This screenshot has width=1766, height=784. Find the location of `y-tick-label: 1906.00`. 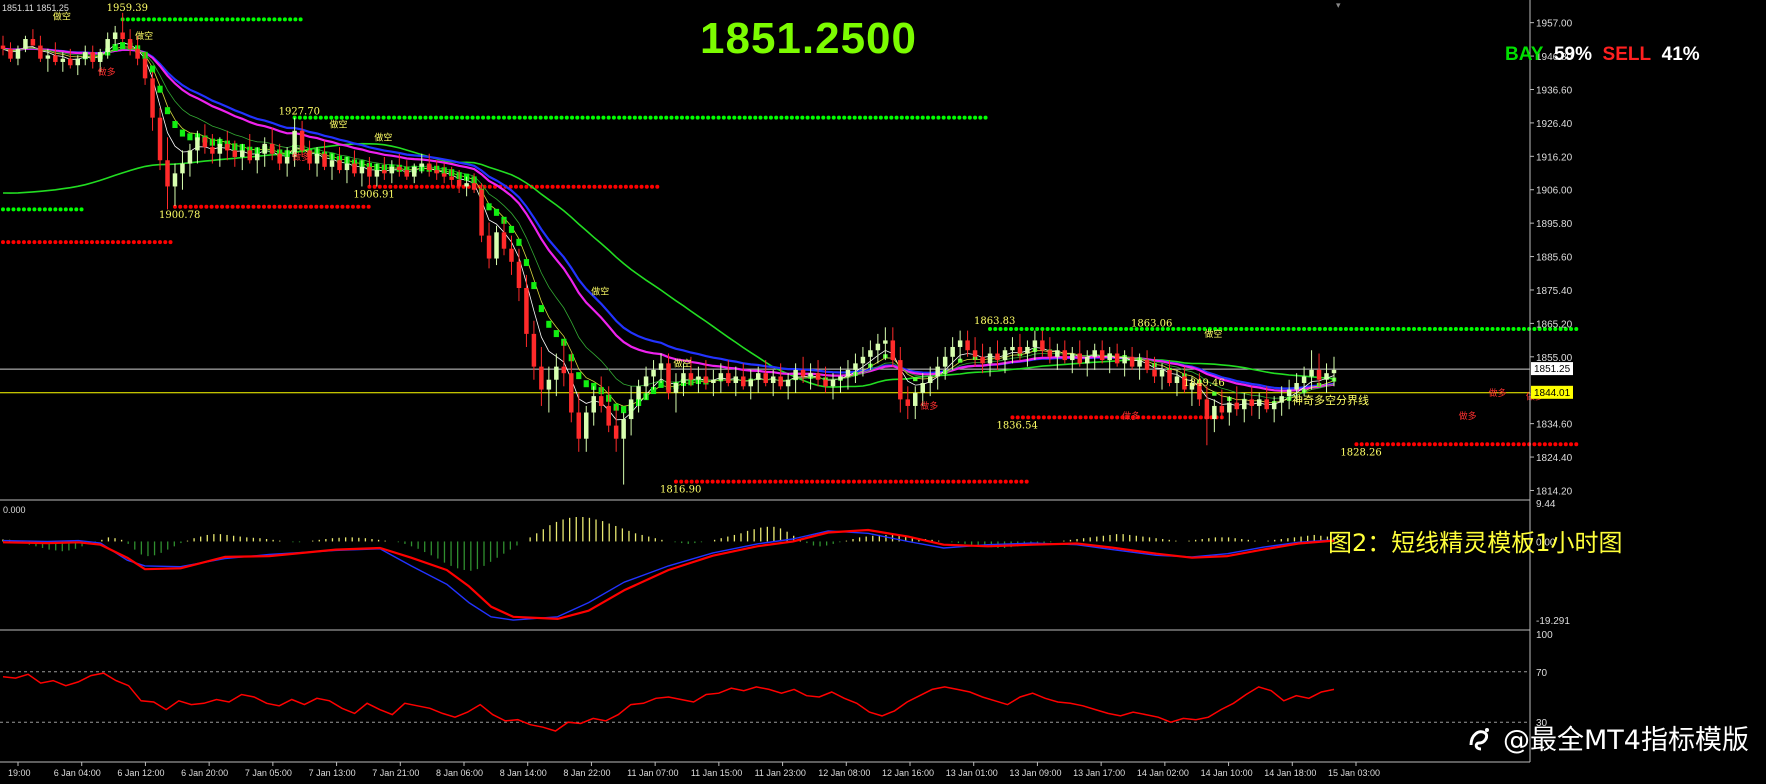

y-tick-label: 1906.00 is located at coordinates (1554, 191).